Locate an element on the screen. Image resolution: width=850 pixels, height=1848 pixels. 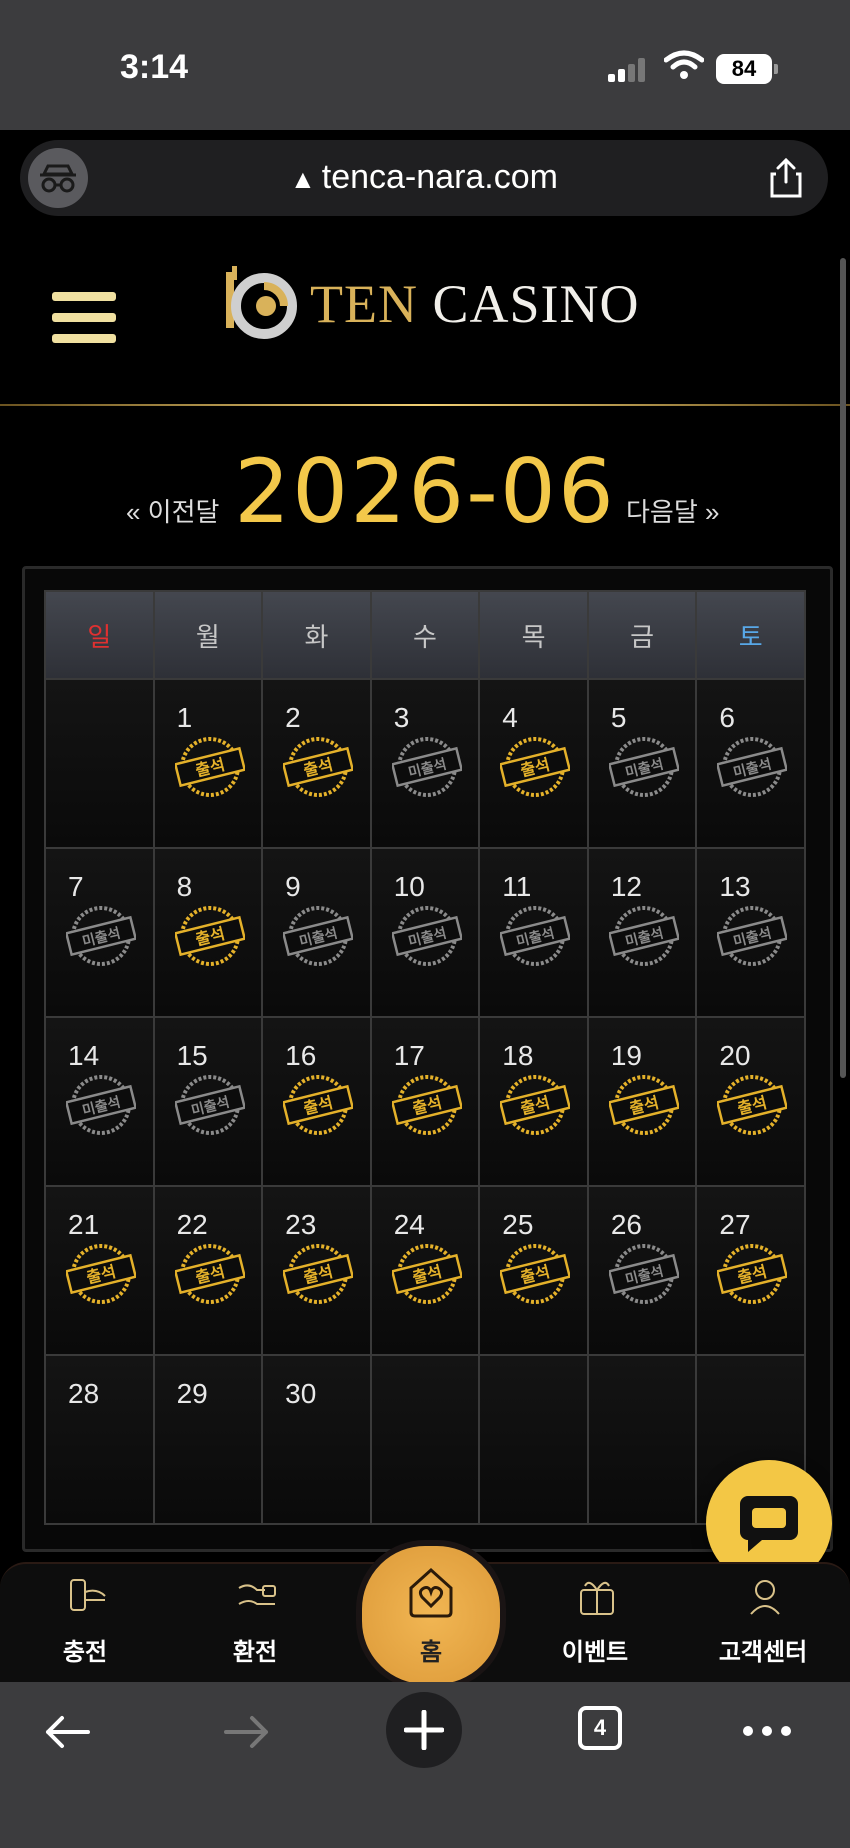
calendar-day-cell: 22 출석 is located at coordinates (209, 1271).